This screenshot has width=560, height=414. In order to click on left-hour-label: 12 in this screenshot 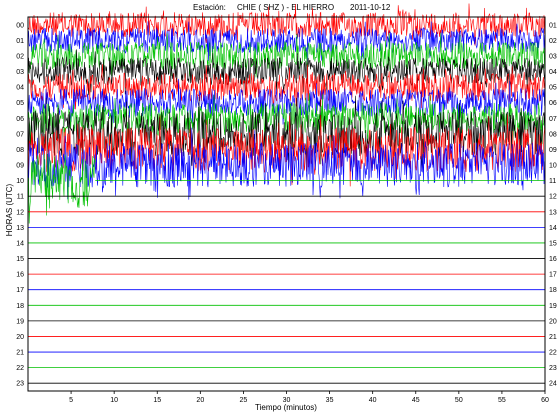, I will do `click(20, 212)`.